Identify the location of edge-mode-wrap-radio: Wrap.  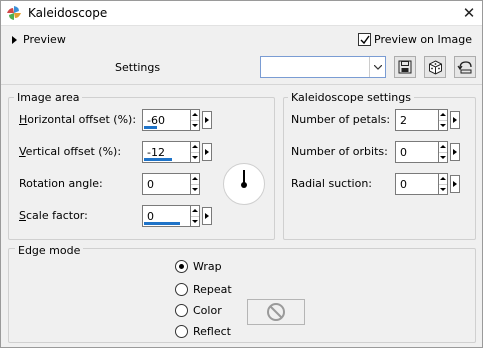
(198, 266).